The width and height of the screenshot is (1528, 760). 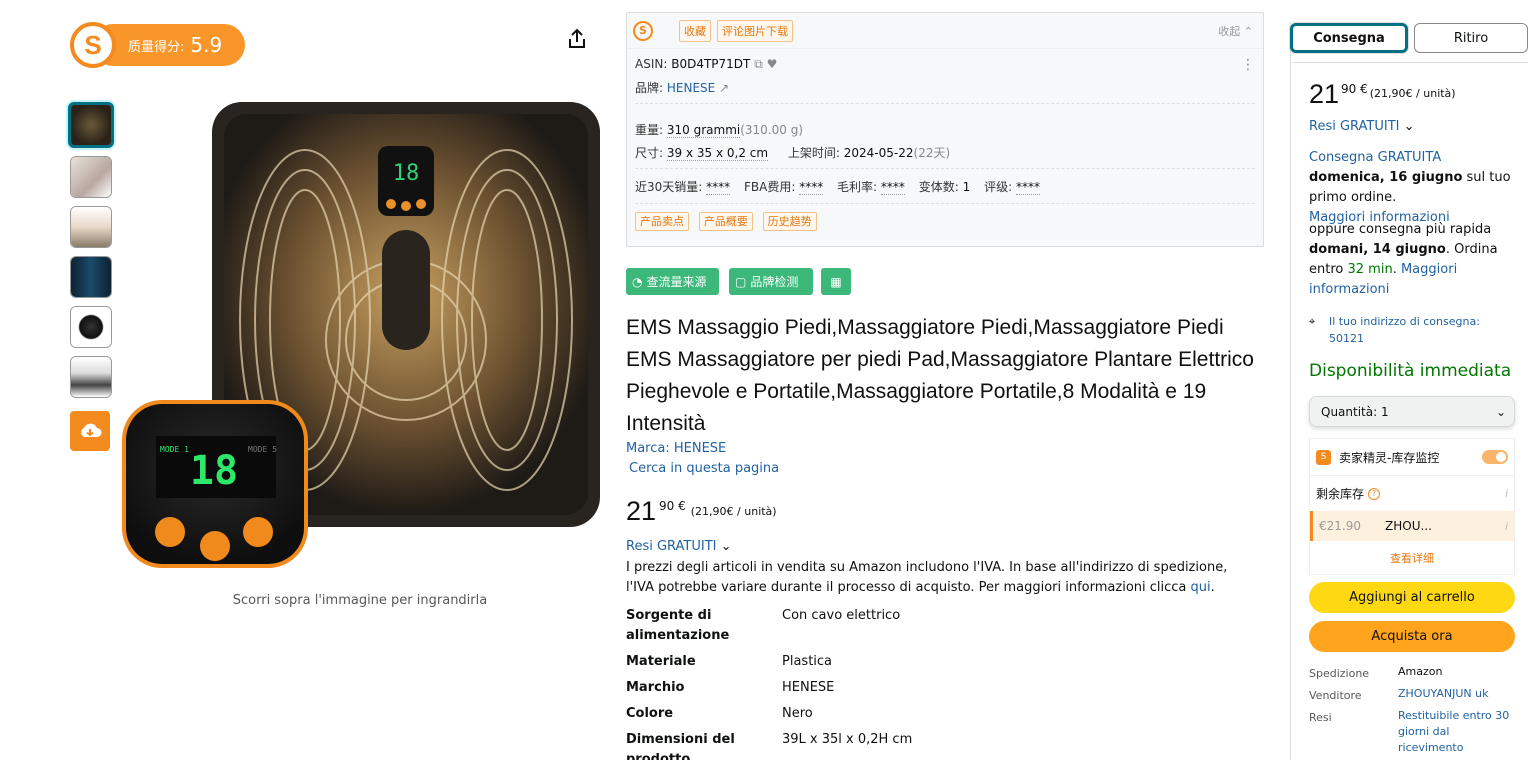 I want to click on bottom-tags: 产品卖点 产品概要 历史趋势, so click(x=729, y=221).